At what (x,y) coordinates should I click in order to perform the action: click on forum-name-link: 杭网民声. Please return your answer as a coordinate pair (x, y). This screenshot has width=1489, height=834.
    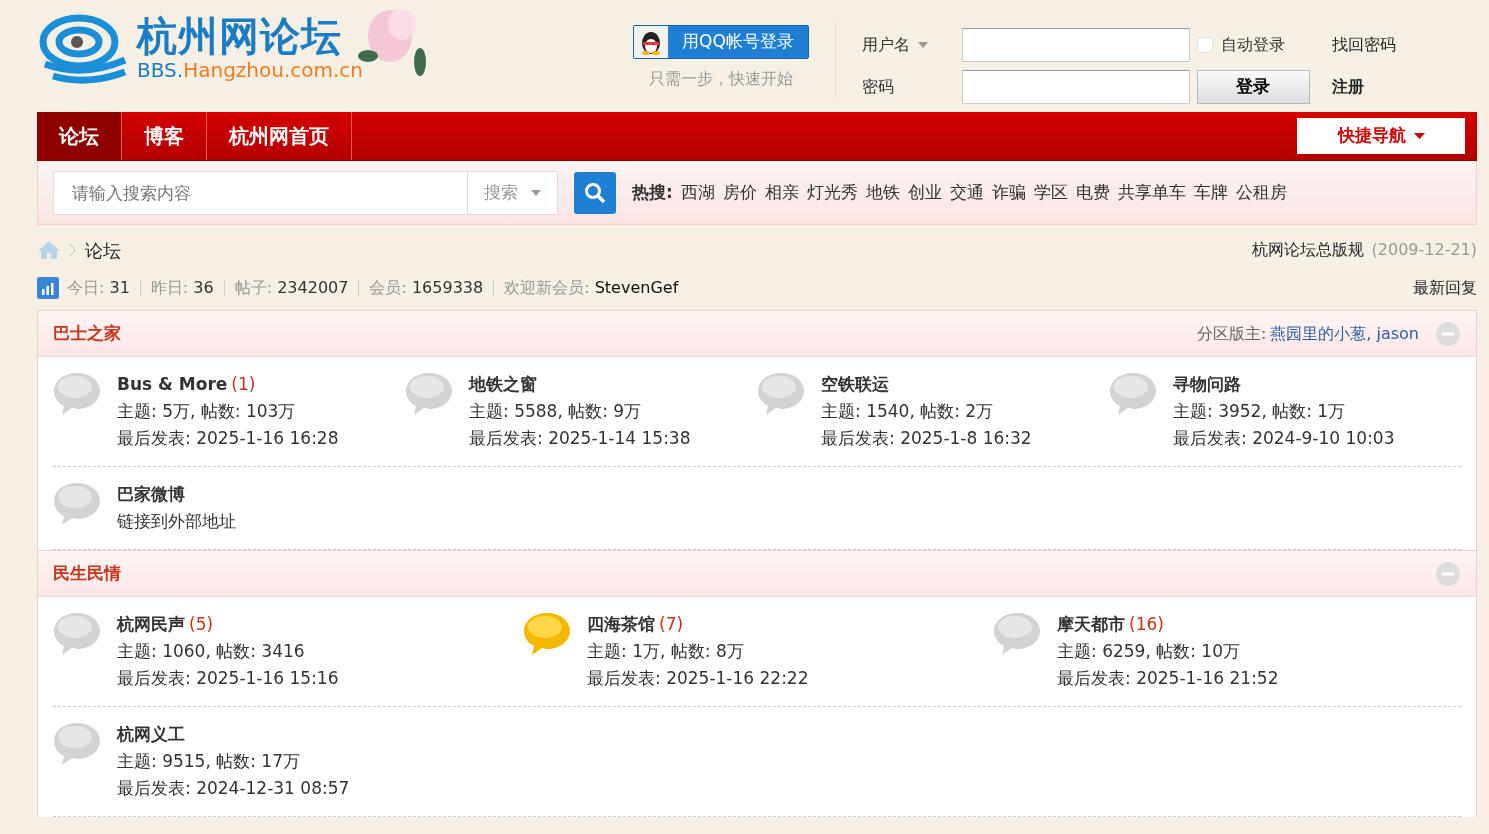
    Looking at the image, I should click on (151, 624).